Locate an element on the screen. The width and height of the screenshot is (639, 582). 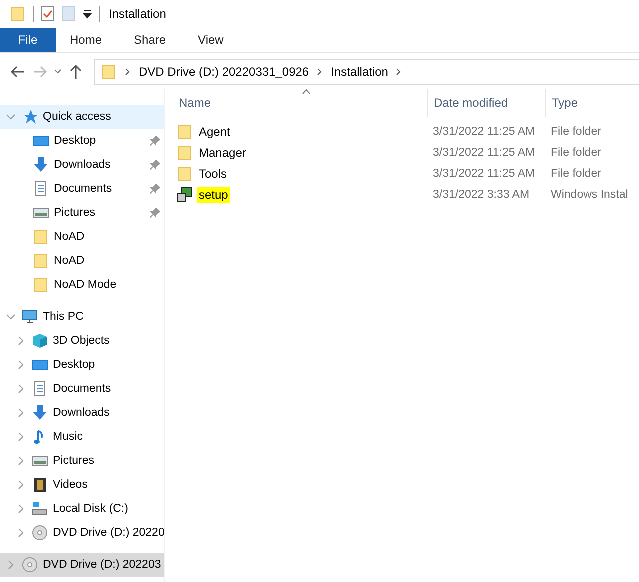
file-name: setup is located at coordinates (213, 194).